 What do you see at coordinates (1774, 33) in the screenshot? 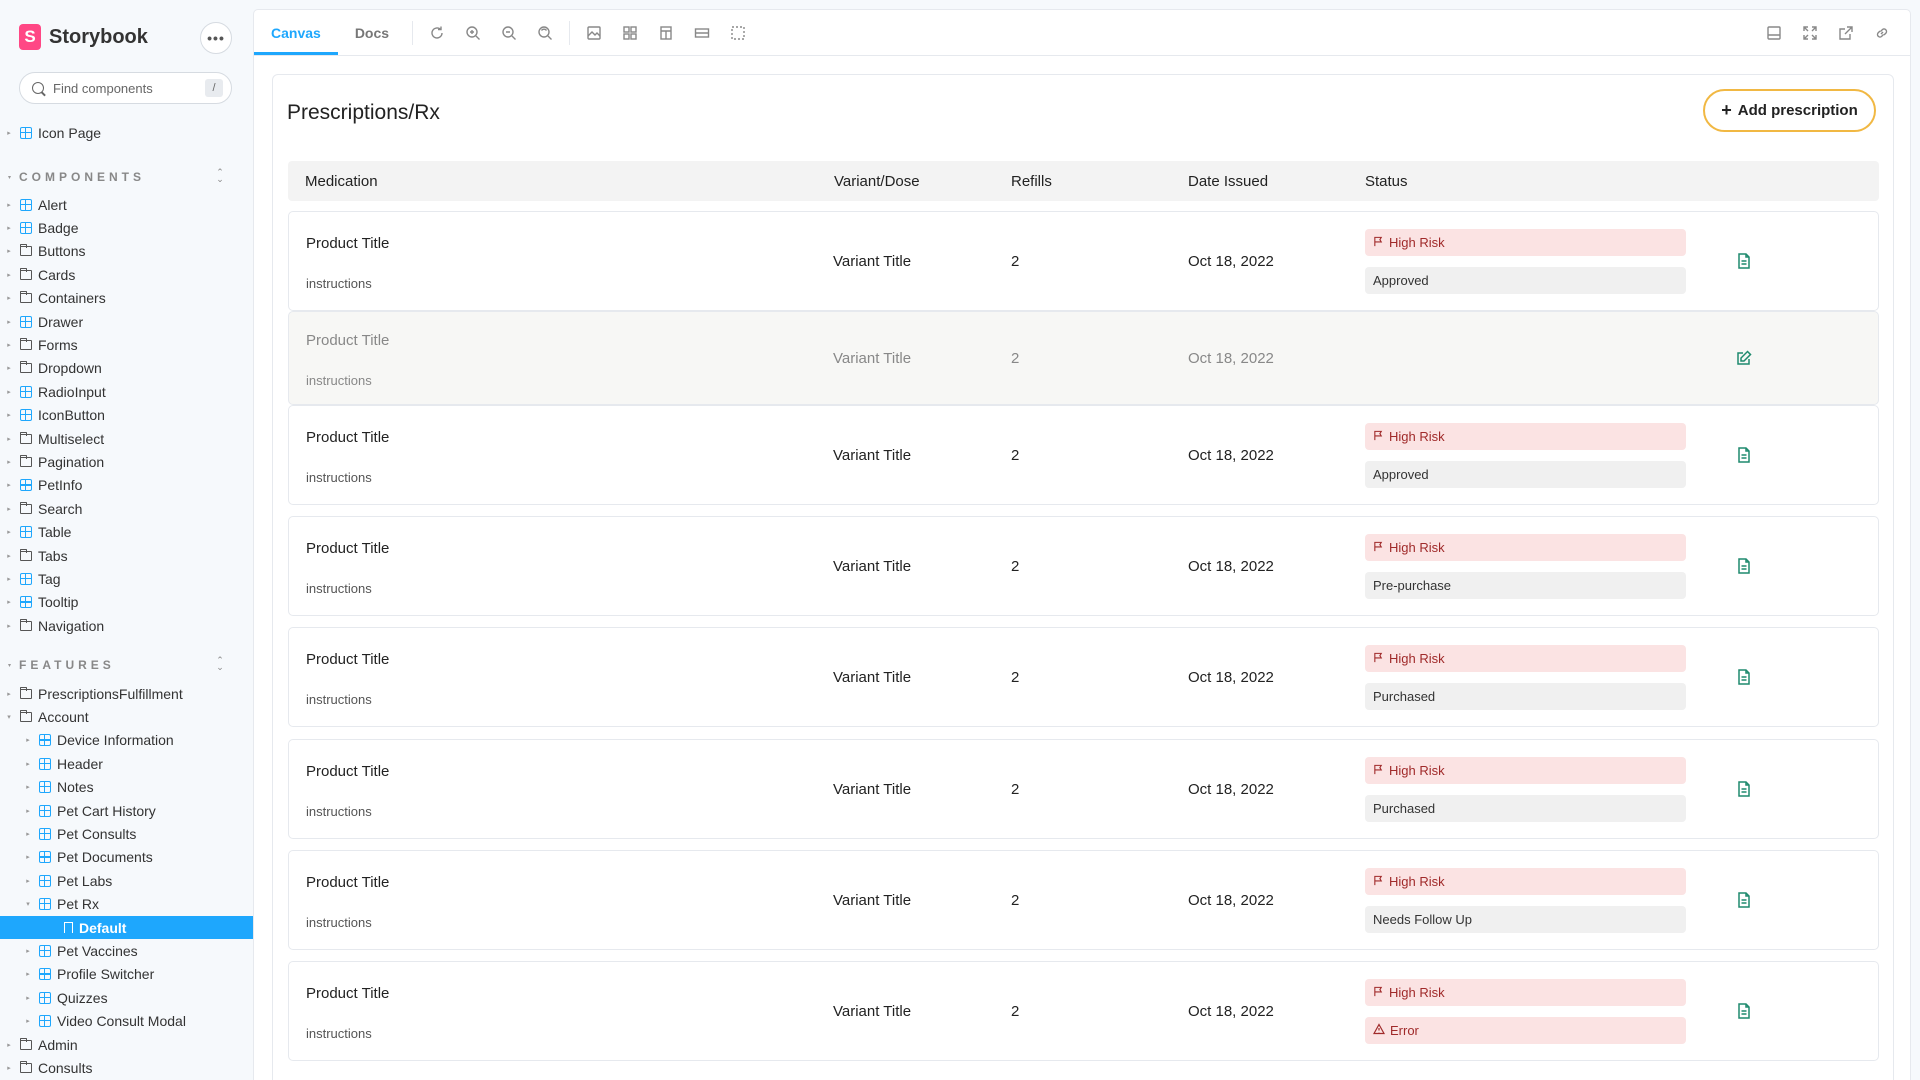
I see `panel-icon` at bounding box center [1774, 33].